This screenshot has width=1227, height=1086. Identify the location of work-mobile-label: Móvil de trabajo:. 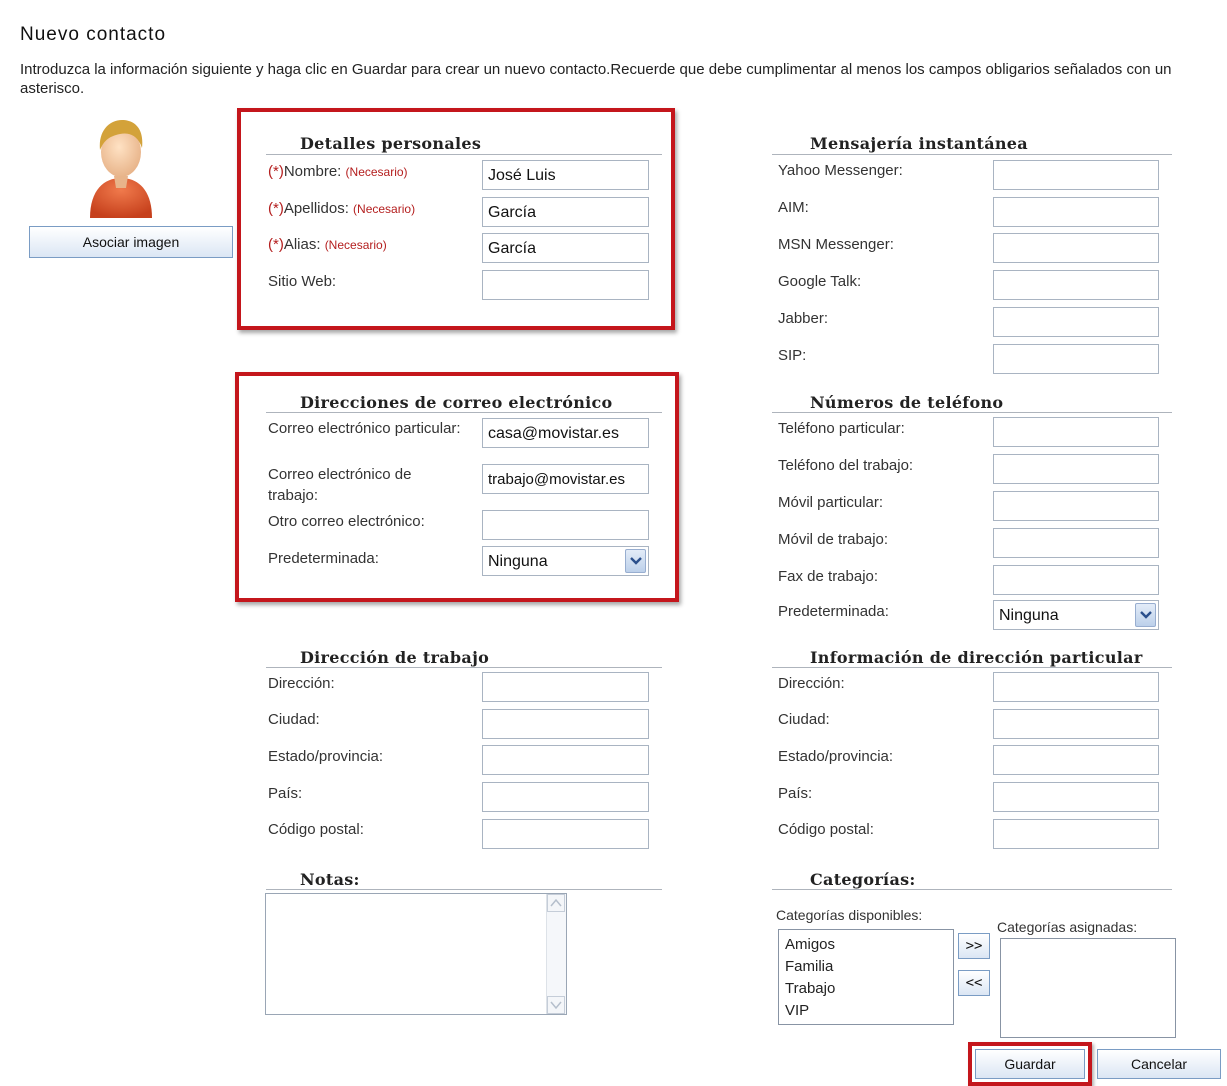
(833, 539).